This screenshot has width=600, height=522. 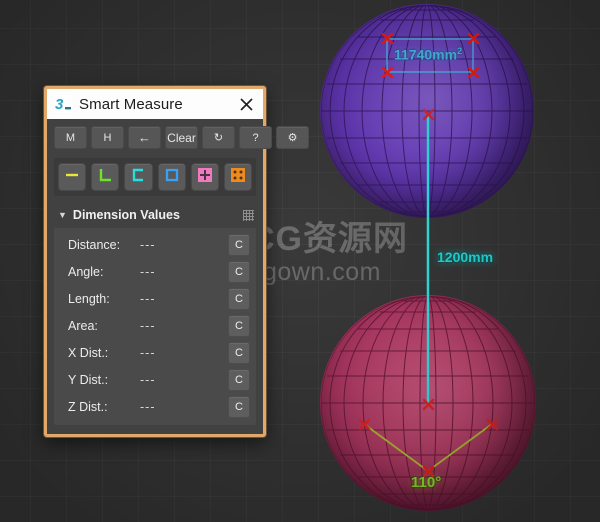 I want to click on rollout-title: Dimension Values, so click(x=126, y=215).